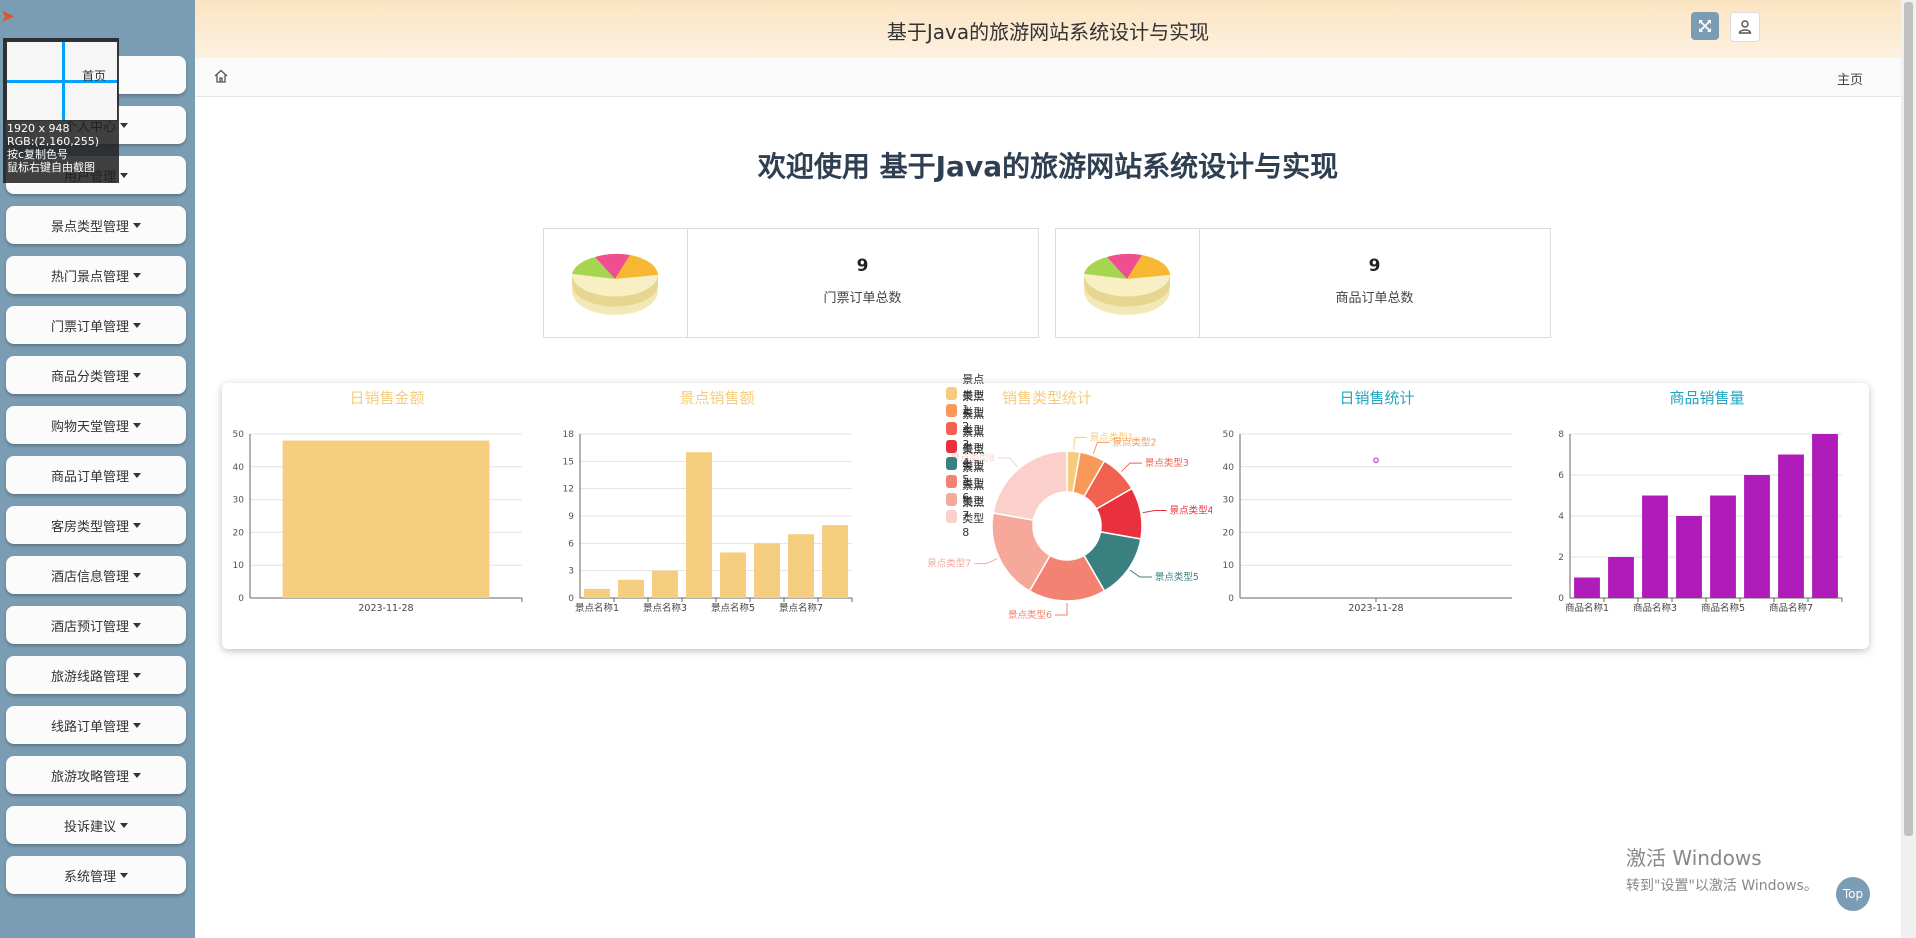  Describe the element at coordinates (94, 76) in the screenshot. I see `magnifier-label: 首页` at that location.